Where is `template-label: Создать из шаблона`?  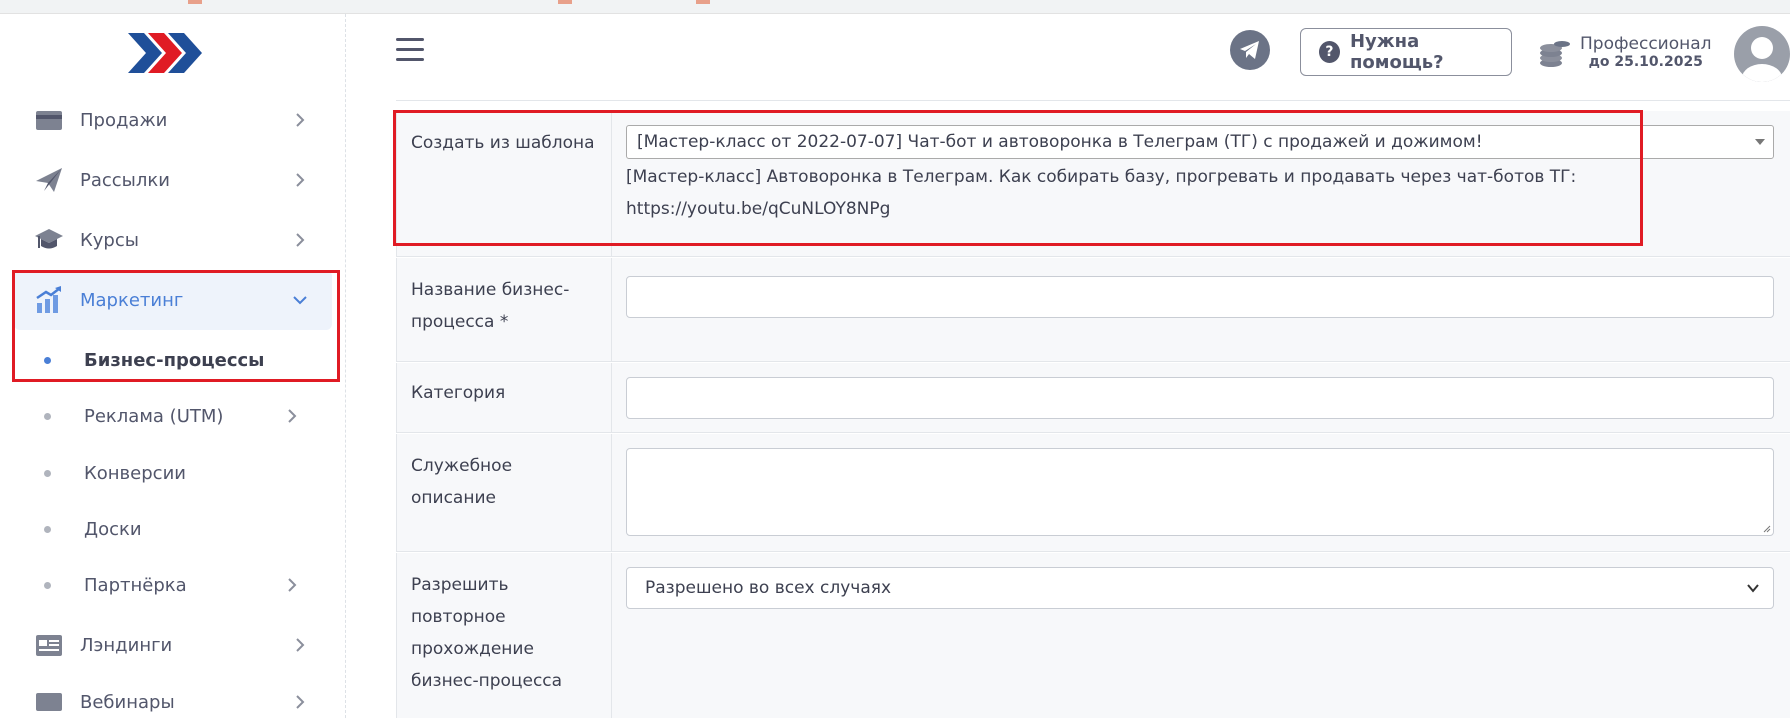 template-label: Создать из шаблона is located at coordinates (504, 183).